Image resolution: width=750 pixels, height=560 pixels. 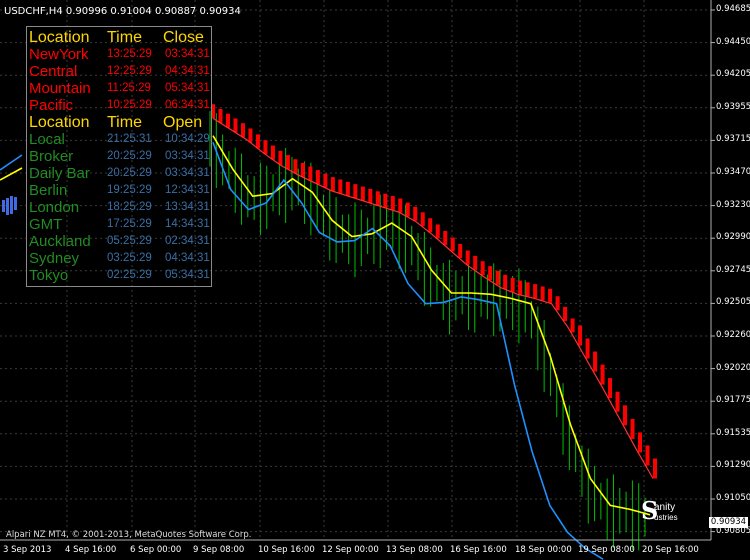 I want to click on countdown-time: 12:34:31, so click(x=187, y=190).